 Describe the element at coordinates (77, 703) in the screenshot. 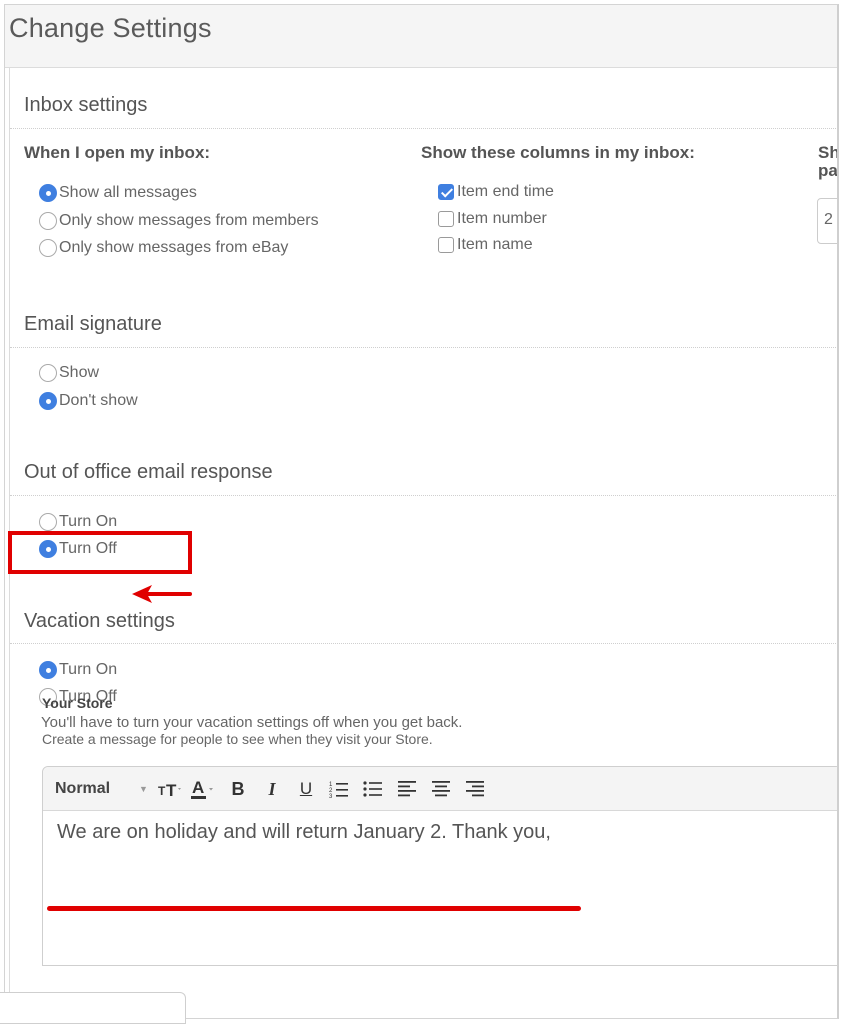

I see `store-heading: Your Store` at that location.